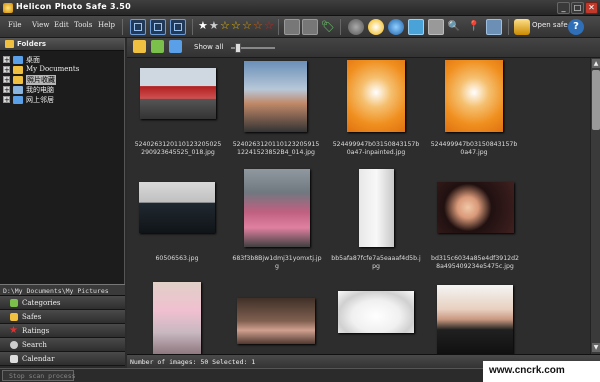 The height and width of the screenshot is (382, 600). Describe the element at coordinates (32, 317) in the screenshot. I see `nav-label: Safes` at that location.